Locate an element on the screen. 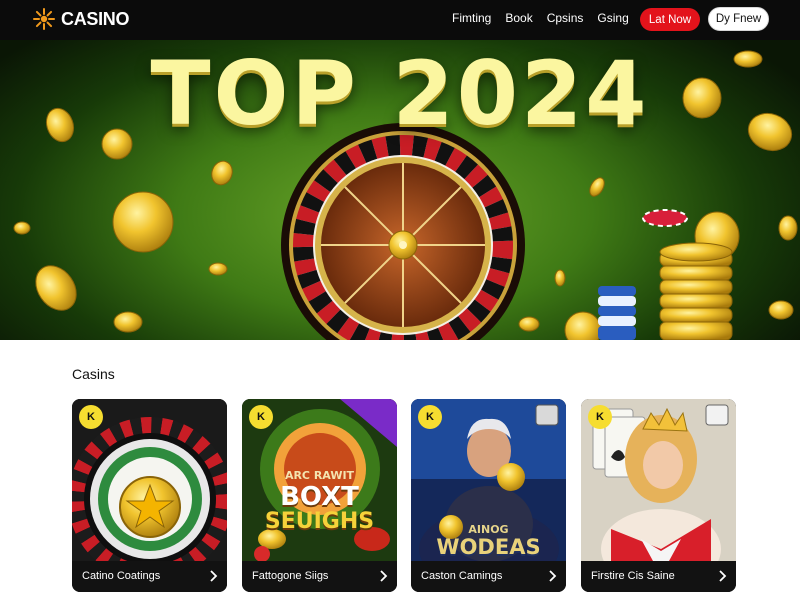  nav-link-book: Book is located at coordinates (518, 18).